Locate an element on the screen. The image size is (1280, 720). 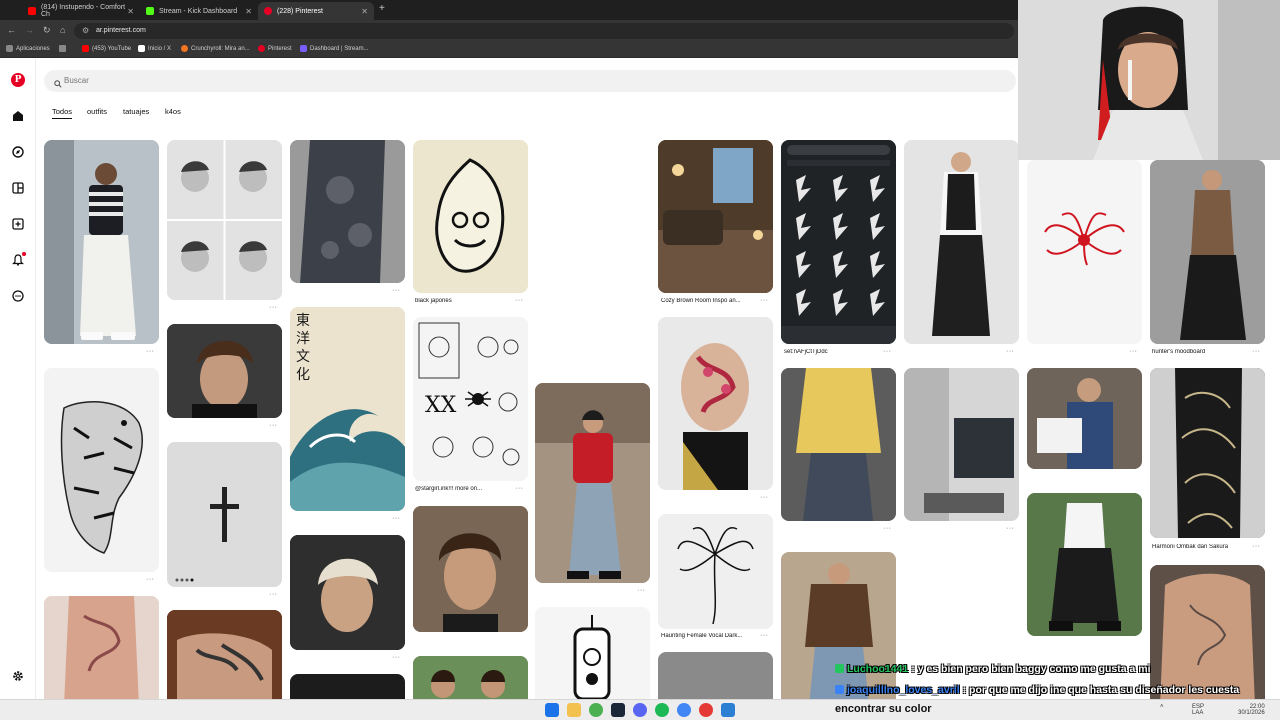
language-indicator: ESP LAA is located at coordinates (1198, 710).